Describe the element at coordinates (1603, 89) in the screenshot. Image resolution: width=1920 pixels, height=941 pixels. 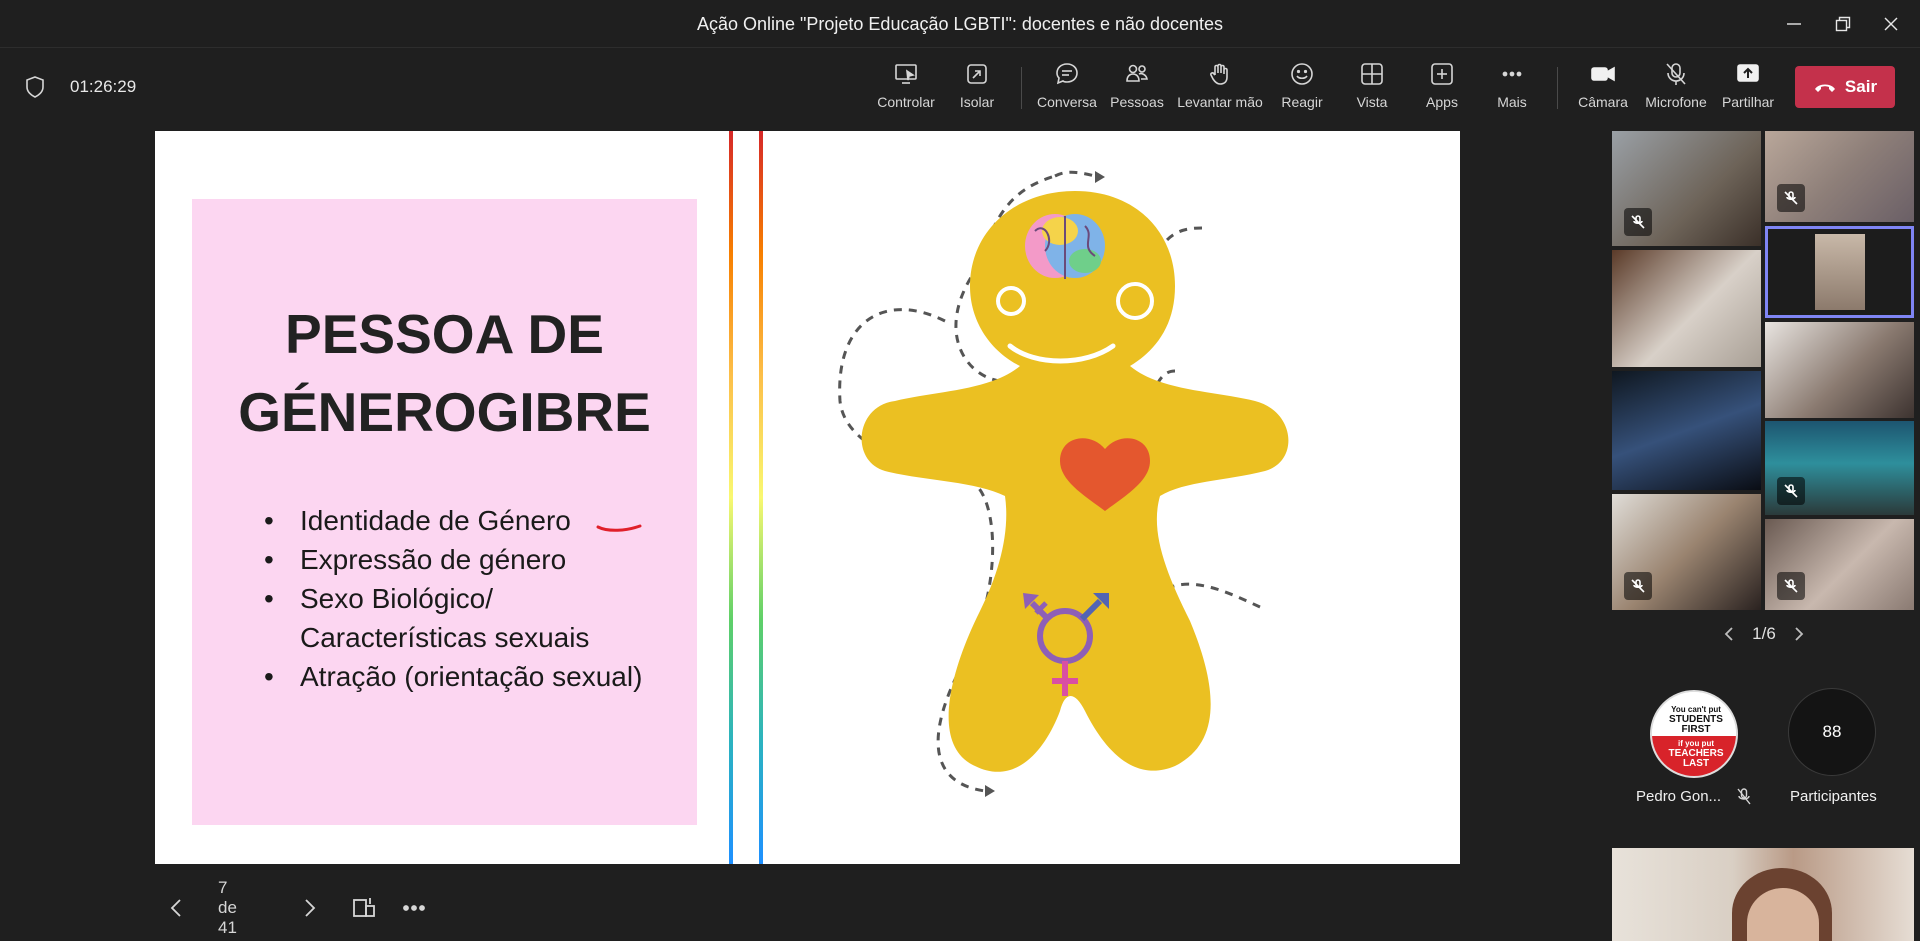
I see `camera-button: Câmara` at that location.